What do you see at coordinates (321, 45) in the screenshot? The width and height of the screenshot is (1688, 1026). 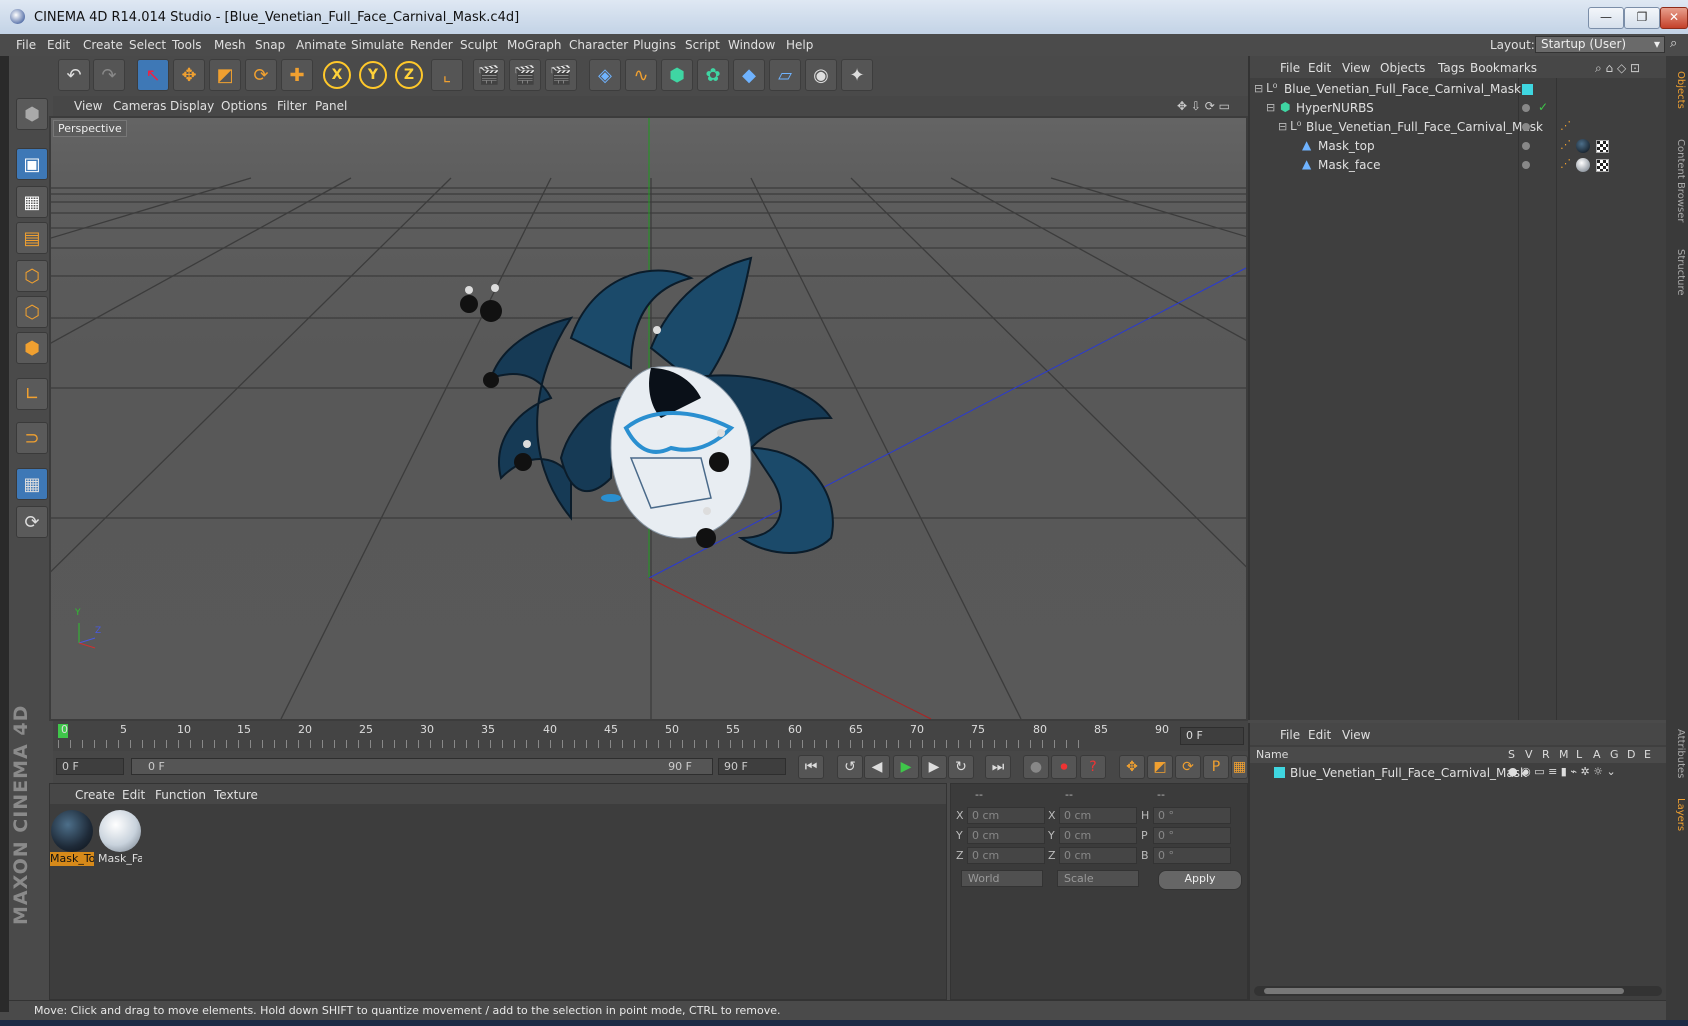 I see `menu-animate: Animate` at bounding box center [321, 45].